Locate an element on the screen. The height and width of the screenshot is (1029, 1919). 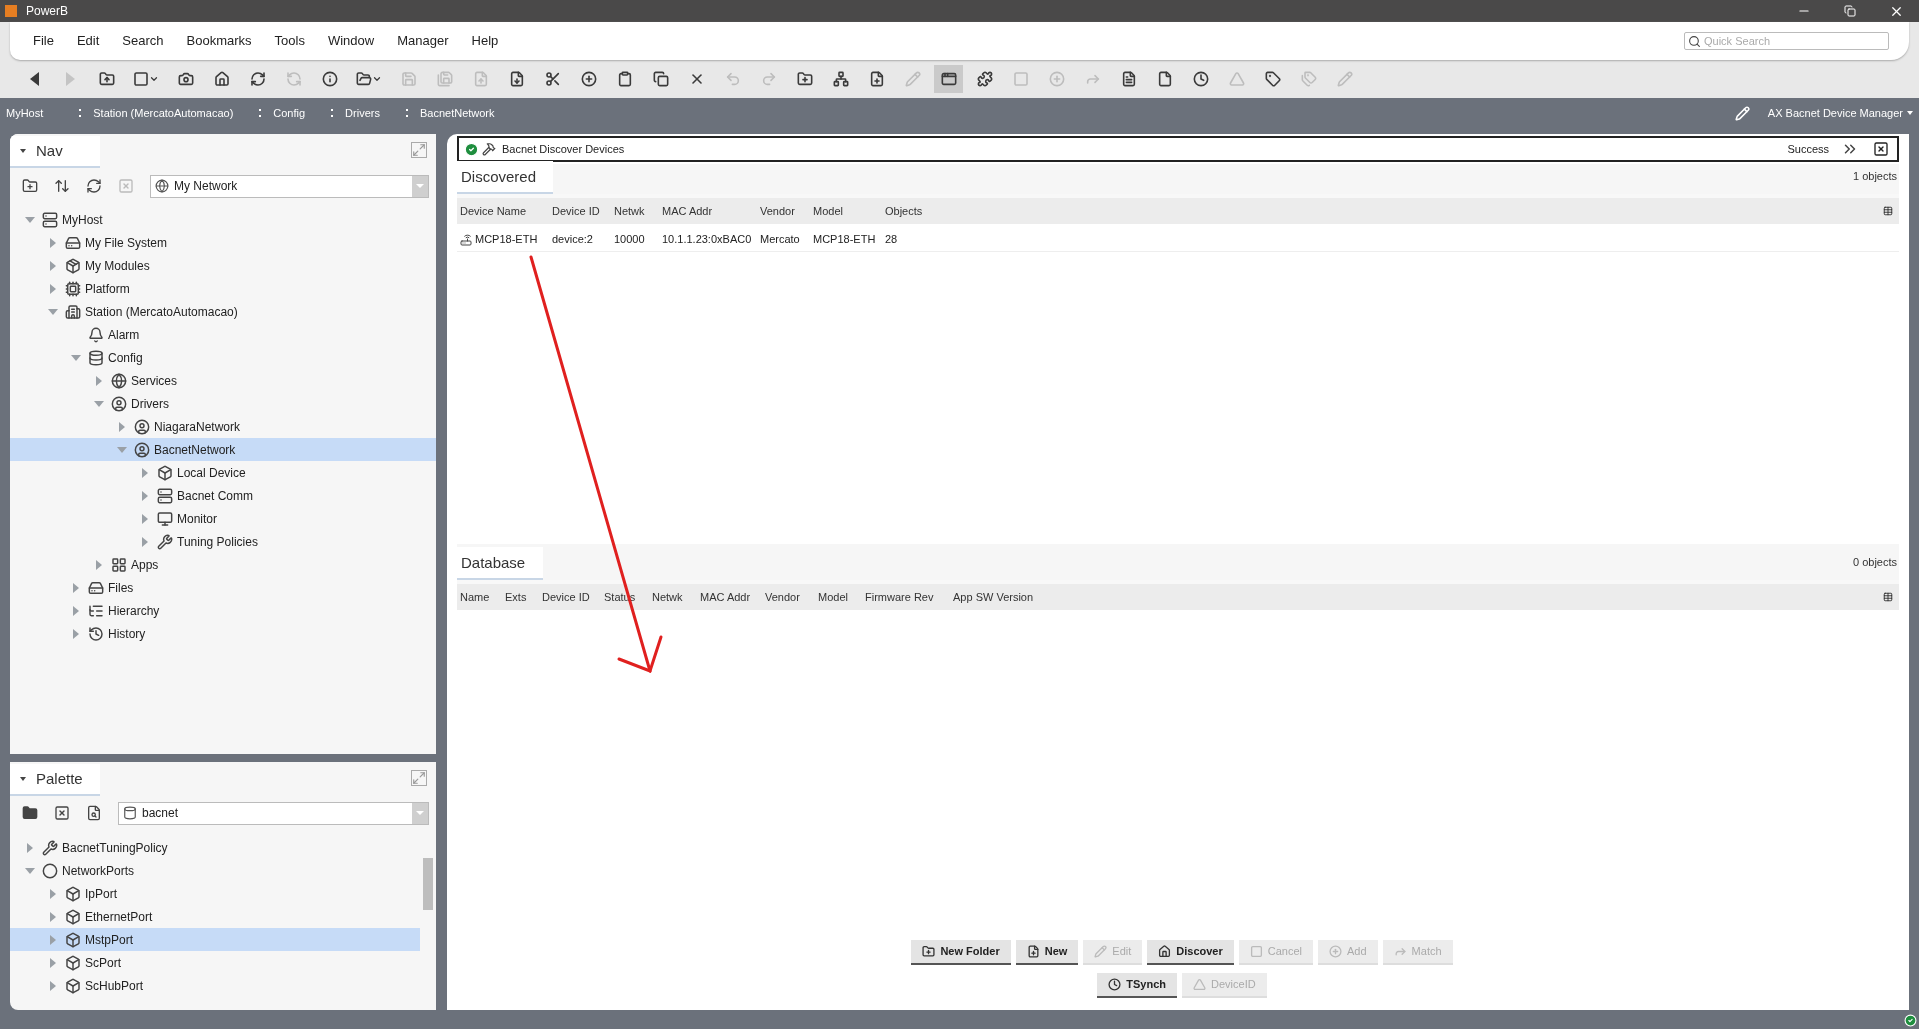
tree-item: Alarm is located at coordinates (223, 334).